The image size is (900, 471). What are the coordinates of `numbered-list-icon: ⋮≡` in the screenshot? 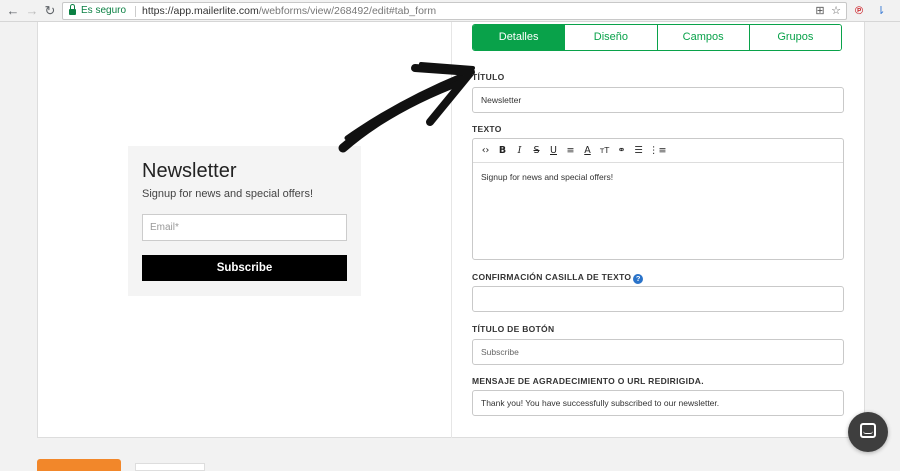 It's located at (657, 151).